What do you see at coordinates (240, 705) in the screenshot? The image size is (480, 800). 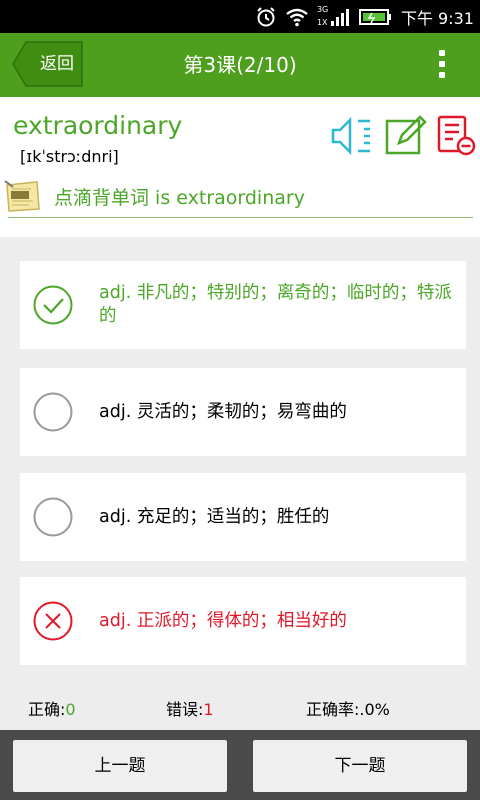 I see `stats-bar: 正确:0 错误:1 正确率:.0%` at bounding box center [240, 705].